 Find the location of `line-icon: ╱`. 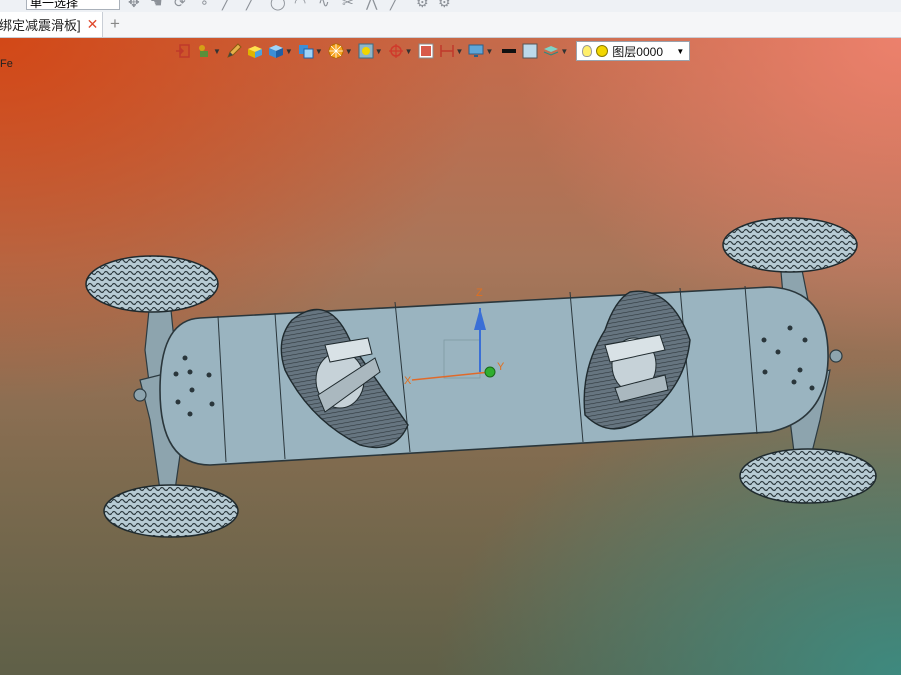

line-icon: ╱ is located at coordinates (226, 5).